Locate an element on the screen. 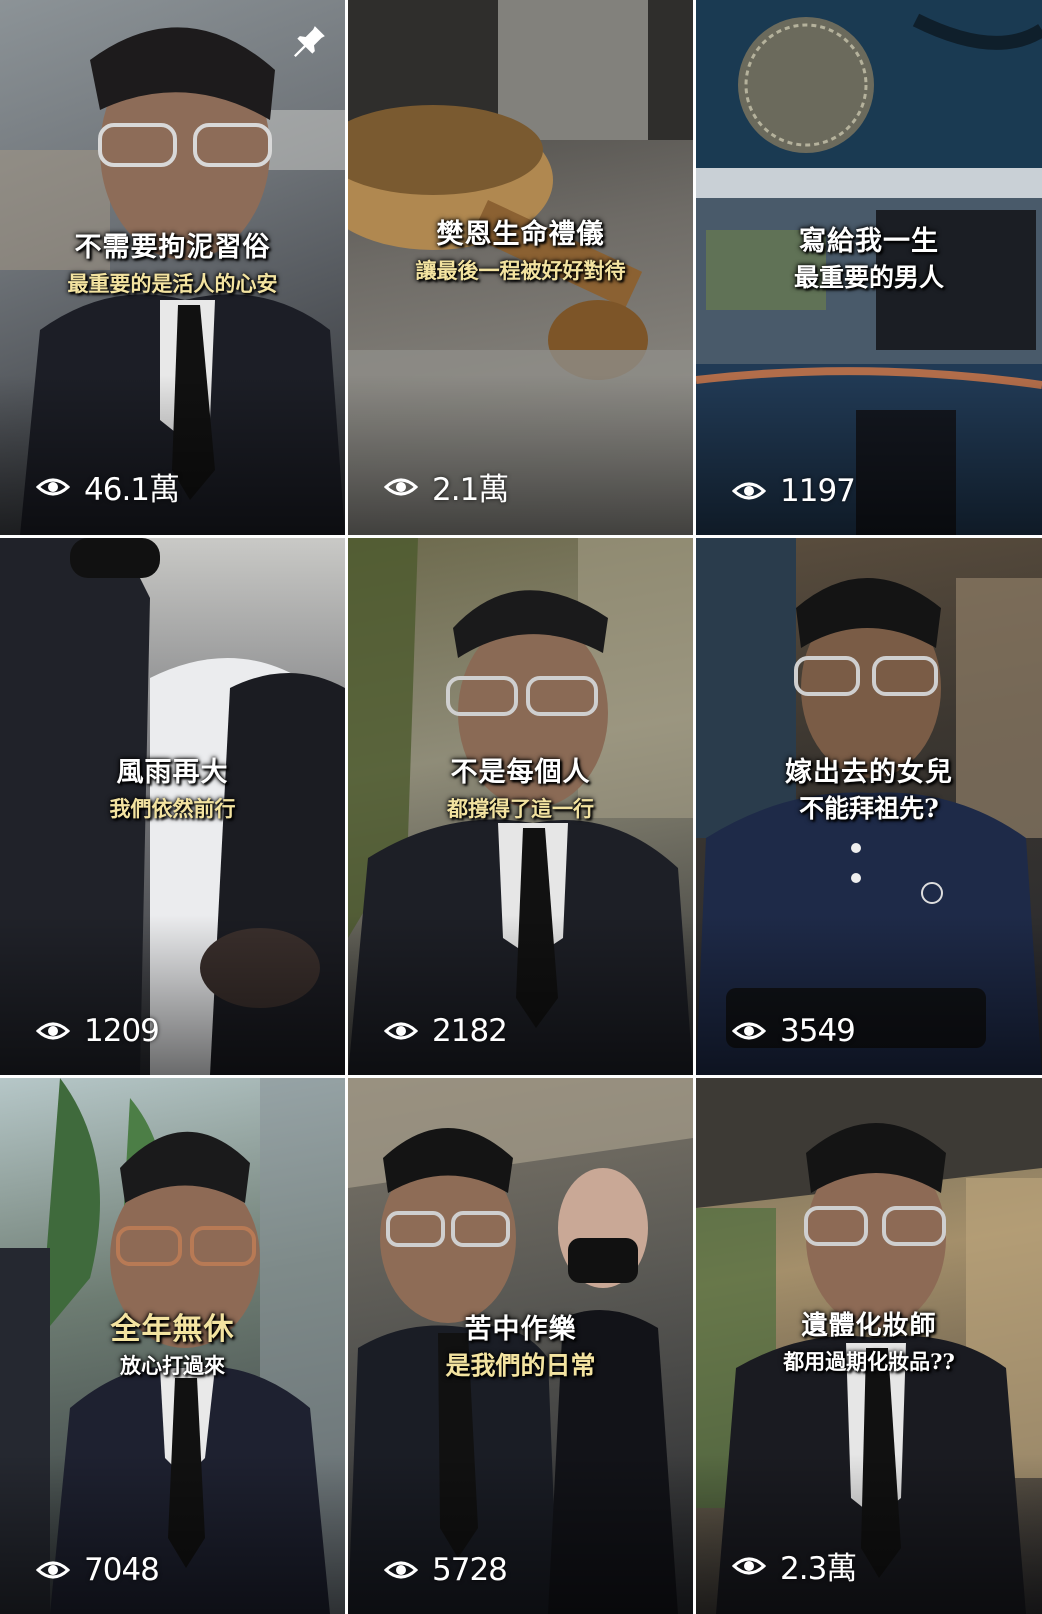 This screenshot has height=1614, width=1042. view-count: 2.1萬 is located at coordinates (446, 486).